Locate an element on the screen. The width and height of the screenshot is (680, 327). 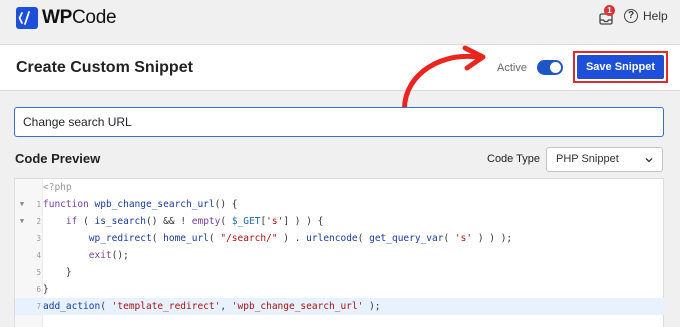
help-link: ? Help is located at coordinates (646, 16).